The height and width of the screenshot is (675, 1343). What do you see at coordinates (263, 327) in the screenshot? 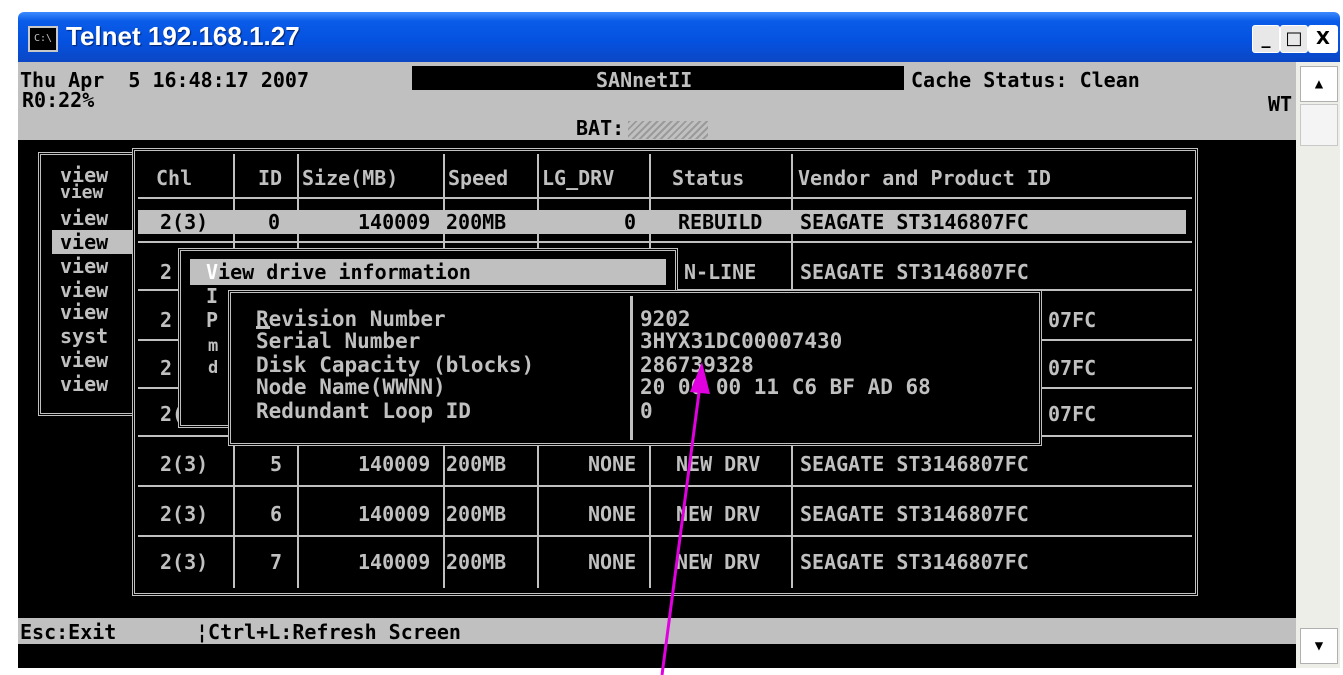
I see `cursor-icon` at bounding box center [263, 327].